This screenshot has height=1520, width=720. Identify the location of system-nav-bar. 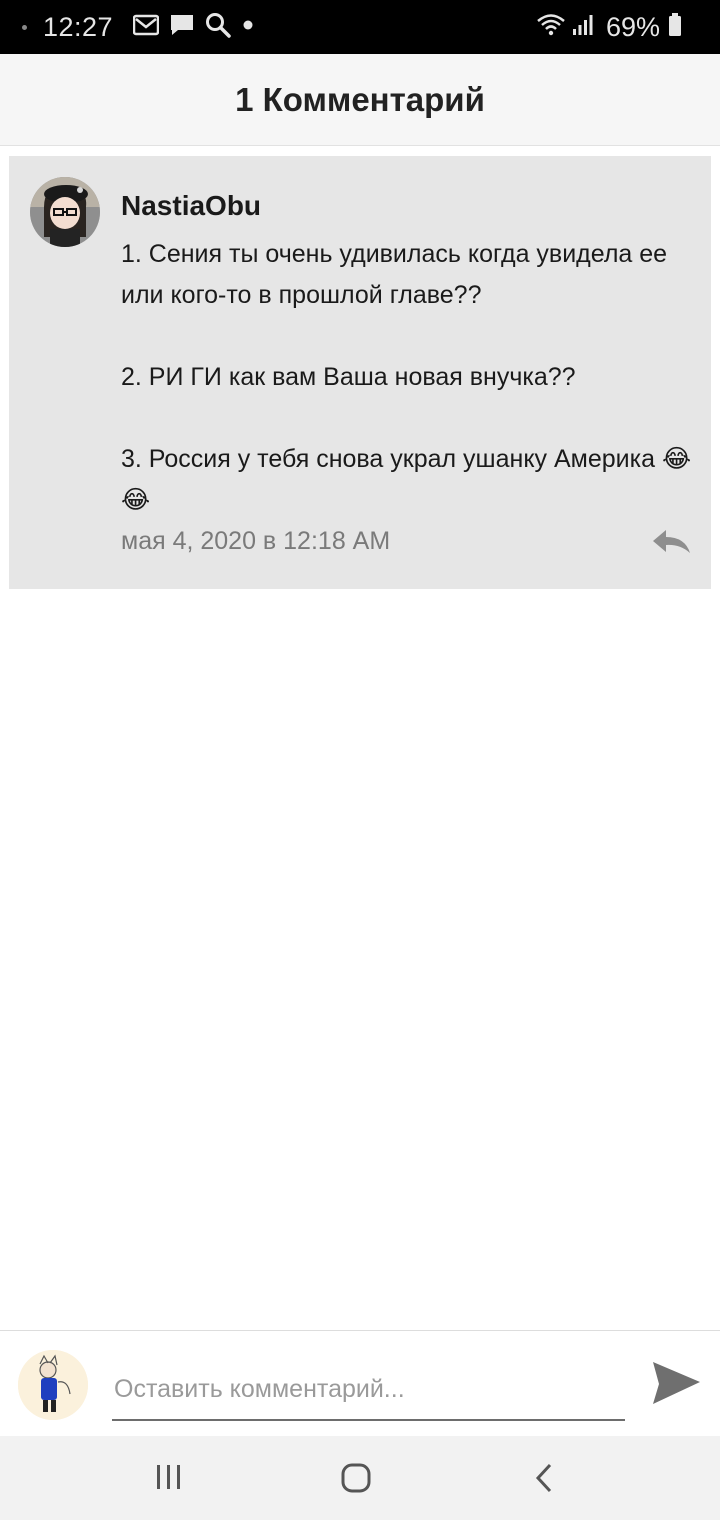
(360, 1478).